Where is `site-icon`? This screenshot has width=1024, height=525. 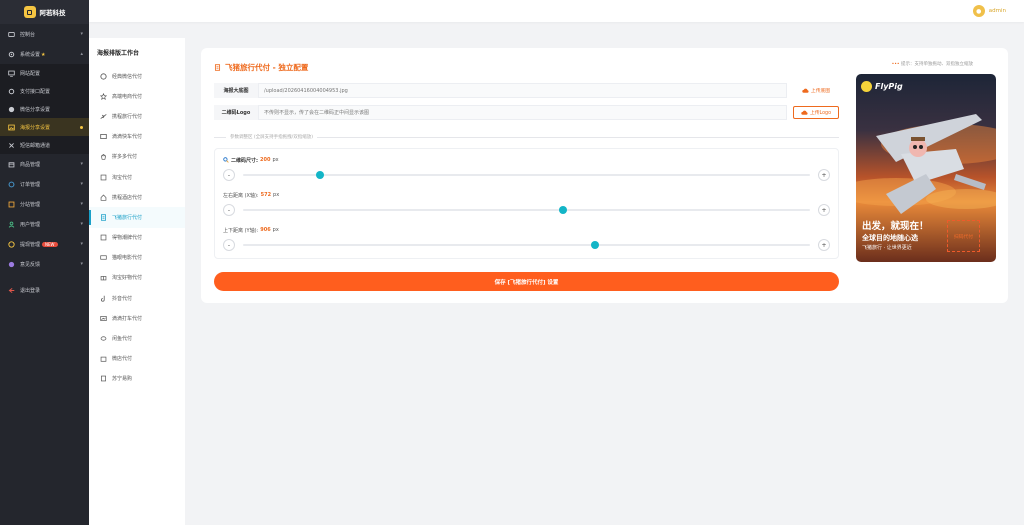
site-icon is located at coordinates (11, 204).